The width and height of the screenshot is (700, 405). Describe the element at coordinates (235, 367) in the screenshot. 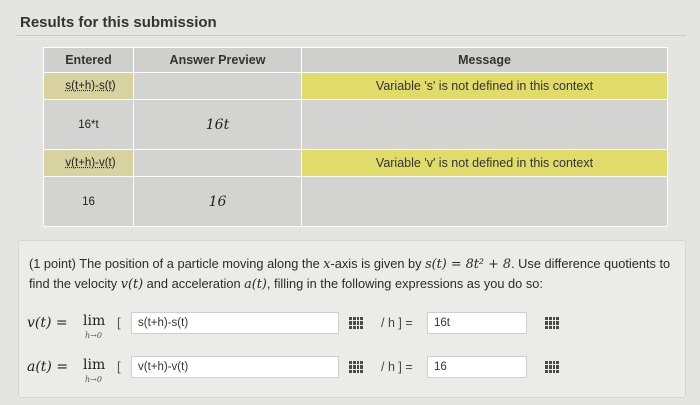

I see `acceleration-numerator-input: v(t+h)-v(t)` at that location.